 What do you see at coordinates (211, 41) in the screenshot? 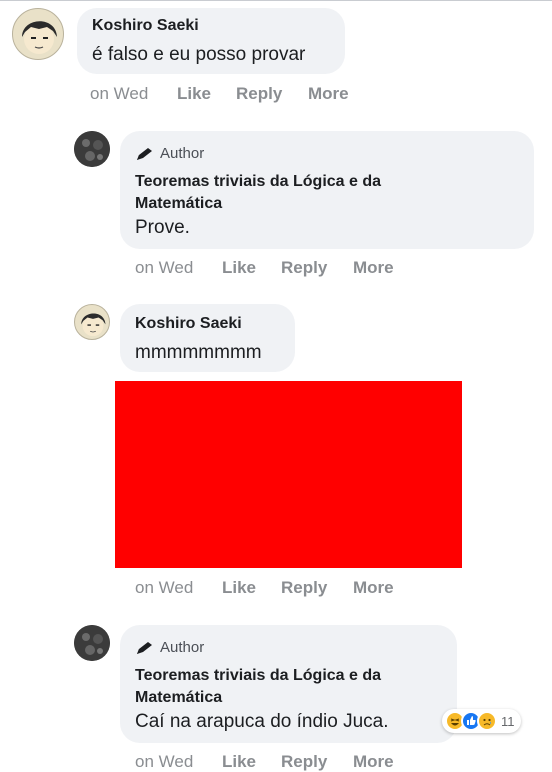
I see `comment-bubble: Koshiro Saeki é falso e eu posso provar` at bounding box center [211, 41].